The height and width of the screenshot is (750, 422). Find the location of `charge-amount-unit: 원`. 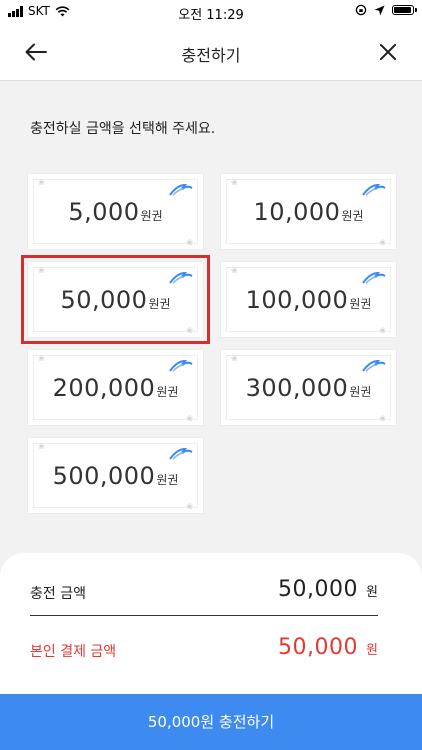

charge-amount-unit: 원 is located at coordinates (372, 592).